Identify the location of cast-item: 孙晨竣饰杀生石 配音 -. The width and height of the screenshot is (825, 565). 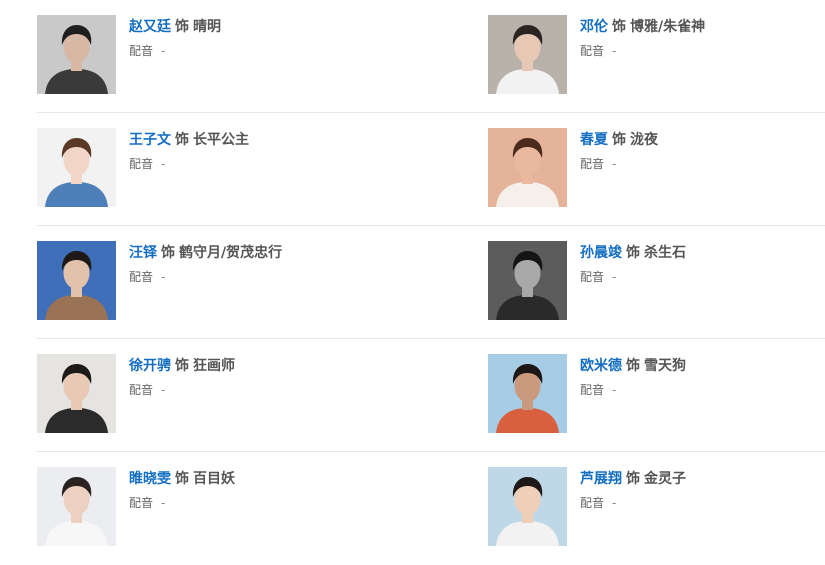
(656, 281).